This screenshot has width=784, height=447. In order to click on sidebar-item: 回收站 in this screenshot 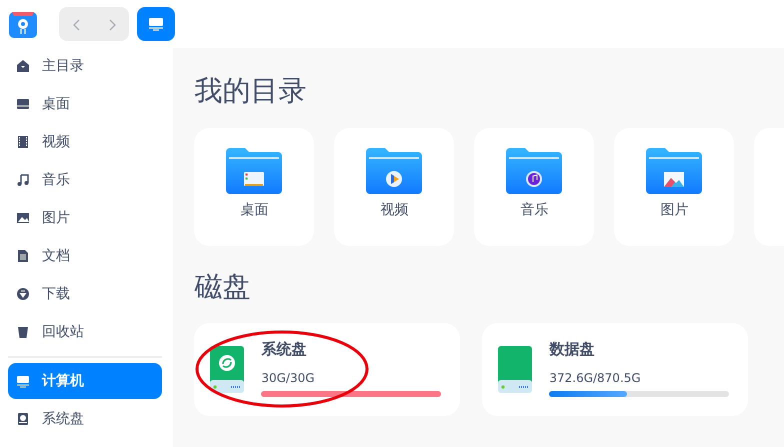, I will do `click(85, 332)`.